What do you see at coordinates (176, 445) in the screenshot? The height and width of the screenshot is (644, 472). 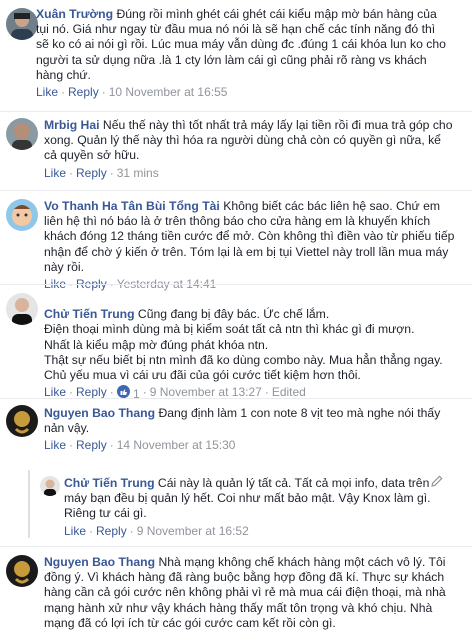 I see `comment-timestamp: 14 November at 15:30` at bounding box center [176, 445].